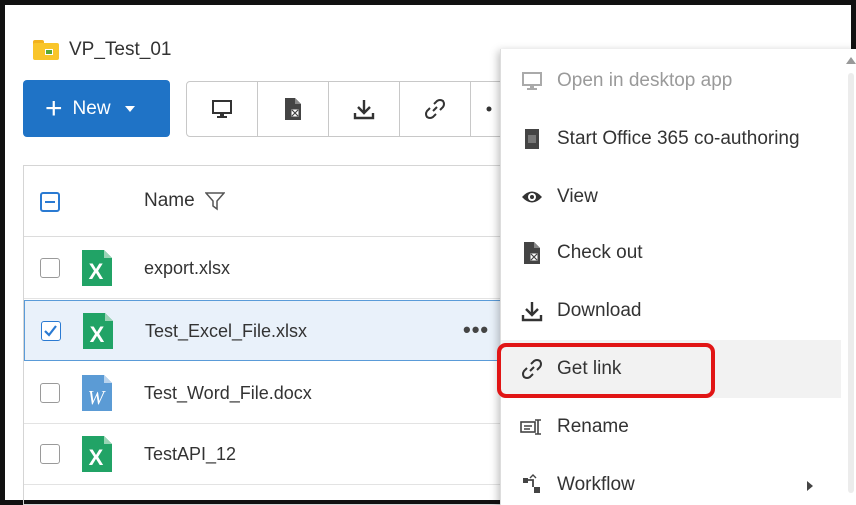 The height and width of the screenshot is (505, 856). I want to click on menu-item-label: Open in desktop app, so click(645, 80).